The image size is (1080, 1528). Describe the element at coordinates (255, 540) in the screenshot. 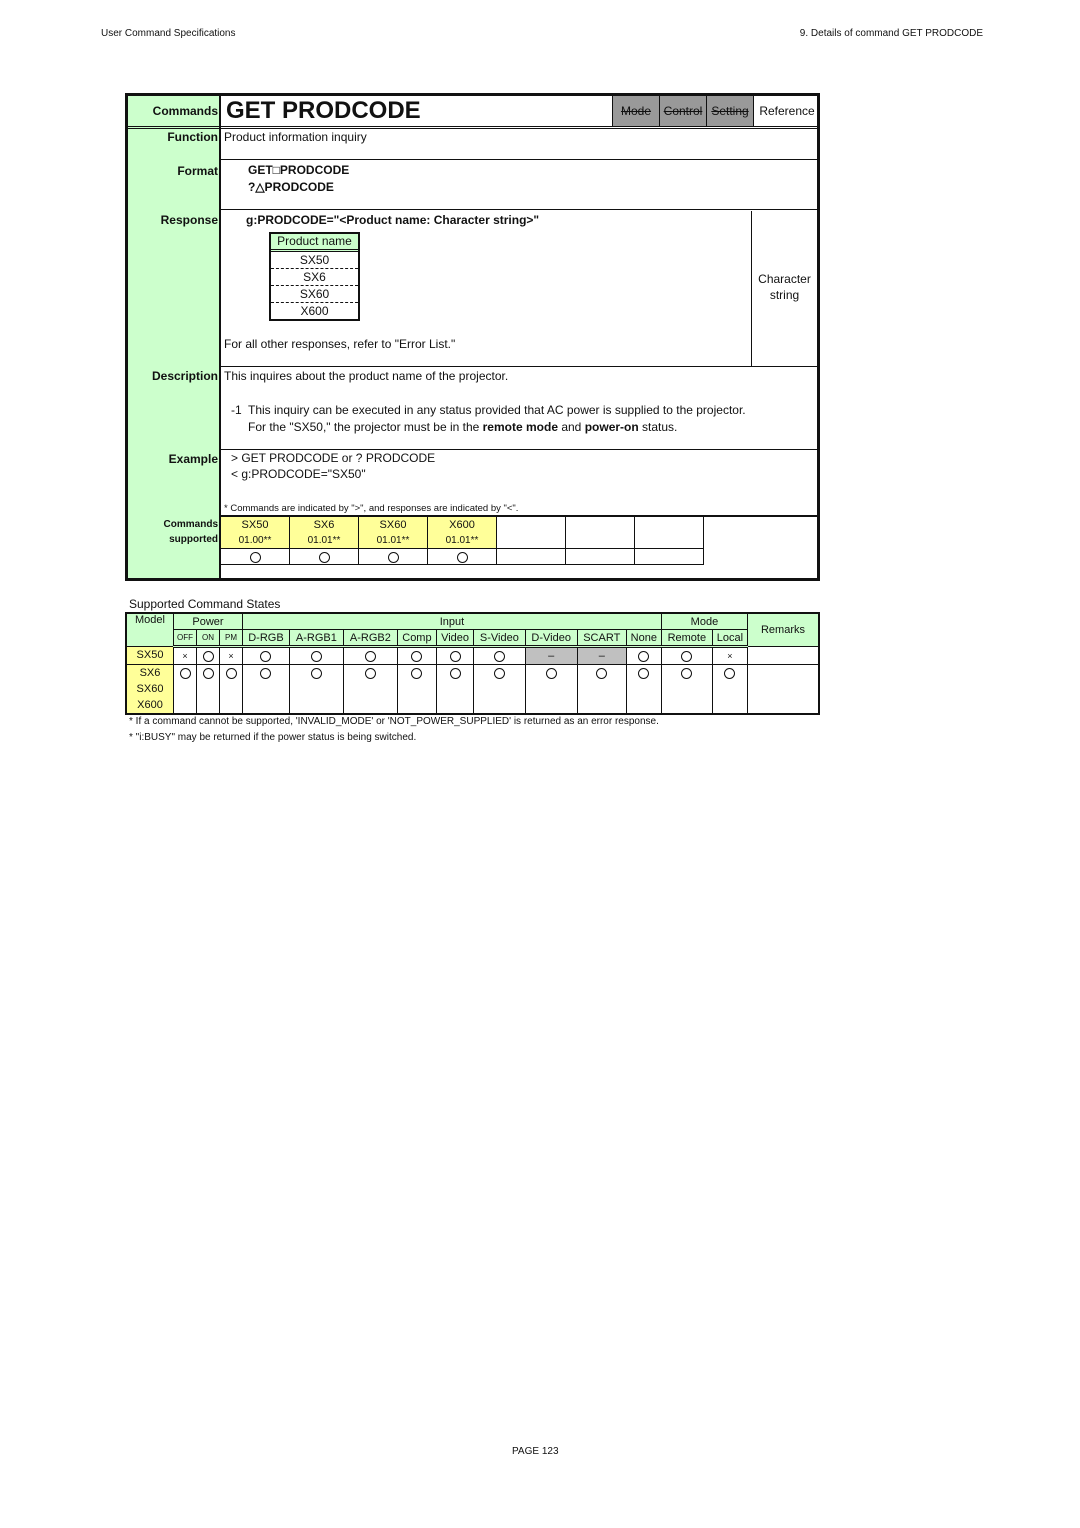

I see `supported-model-version: 01.00**` at that location.